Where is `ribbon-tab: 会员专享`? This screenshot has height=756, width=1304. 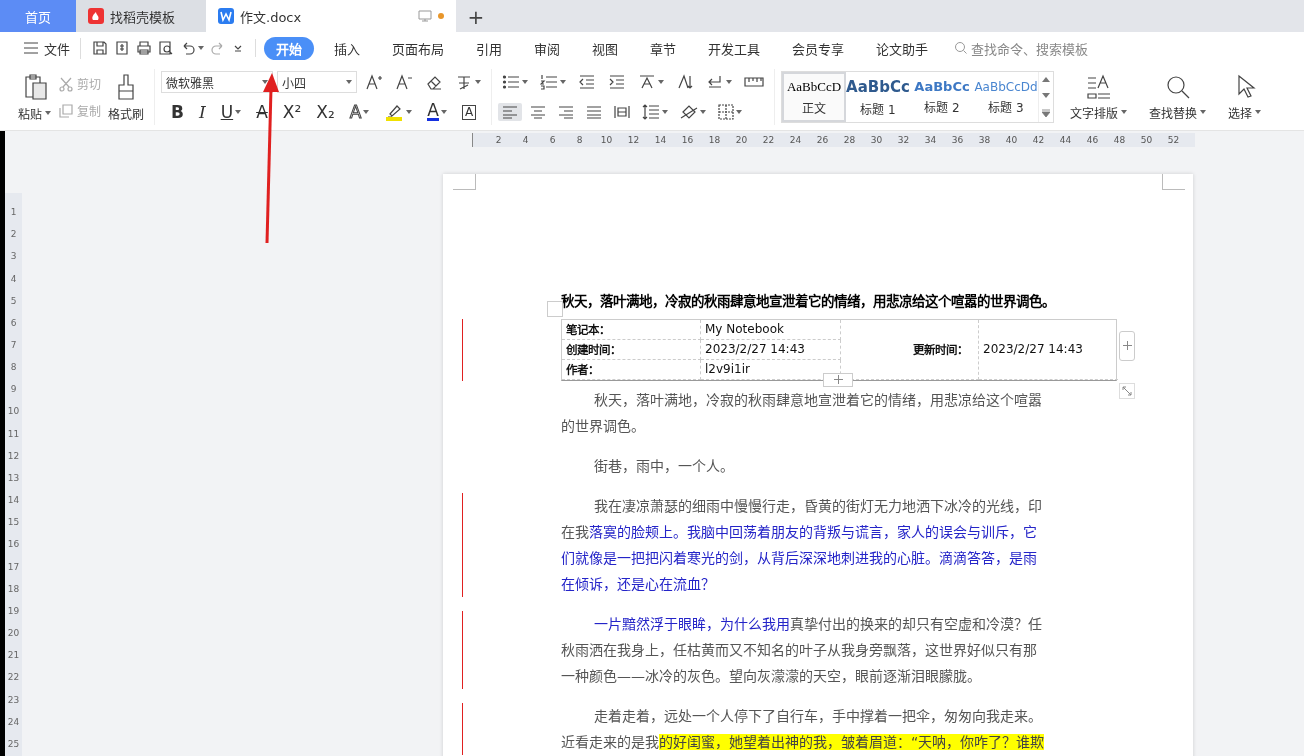
ribbon-tab: 会员专享 is located at coordinates (818, 48).